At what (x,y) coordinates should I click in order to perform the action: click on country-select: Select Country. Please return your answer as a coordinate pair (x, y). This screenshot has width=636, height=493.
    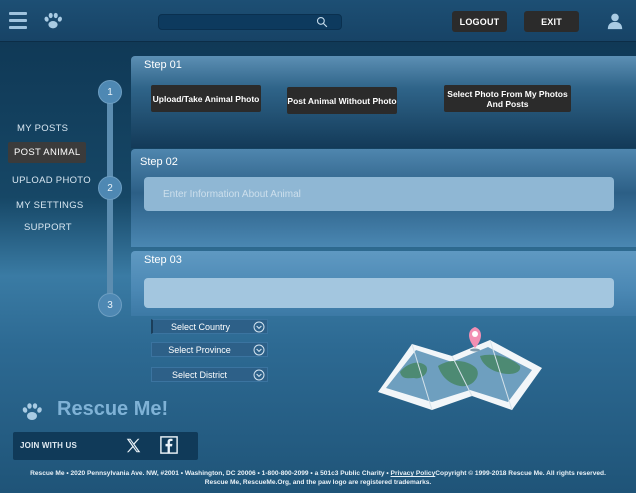
    Looking at the image, I should click on (209, 326).